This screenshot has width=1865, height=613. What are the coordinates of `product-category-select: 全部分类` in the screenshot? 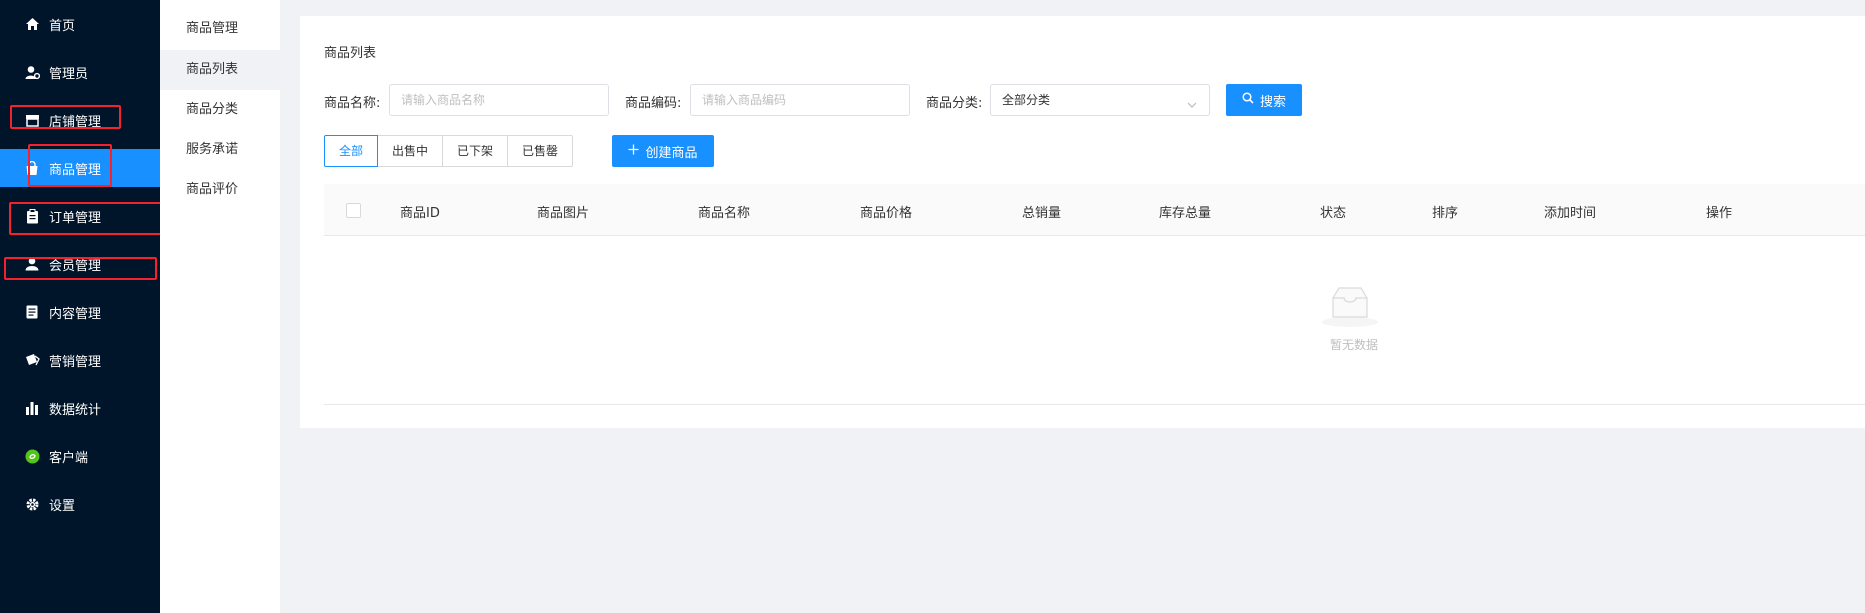 It's located at (1100, 100).